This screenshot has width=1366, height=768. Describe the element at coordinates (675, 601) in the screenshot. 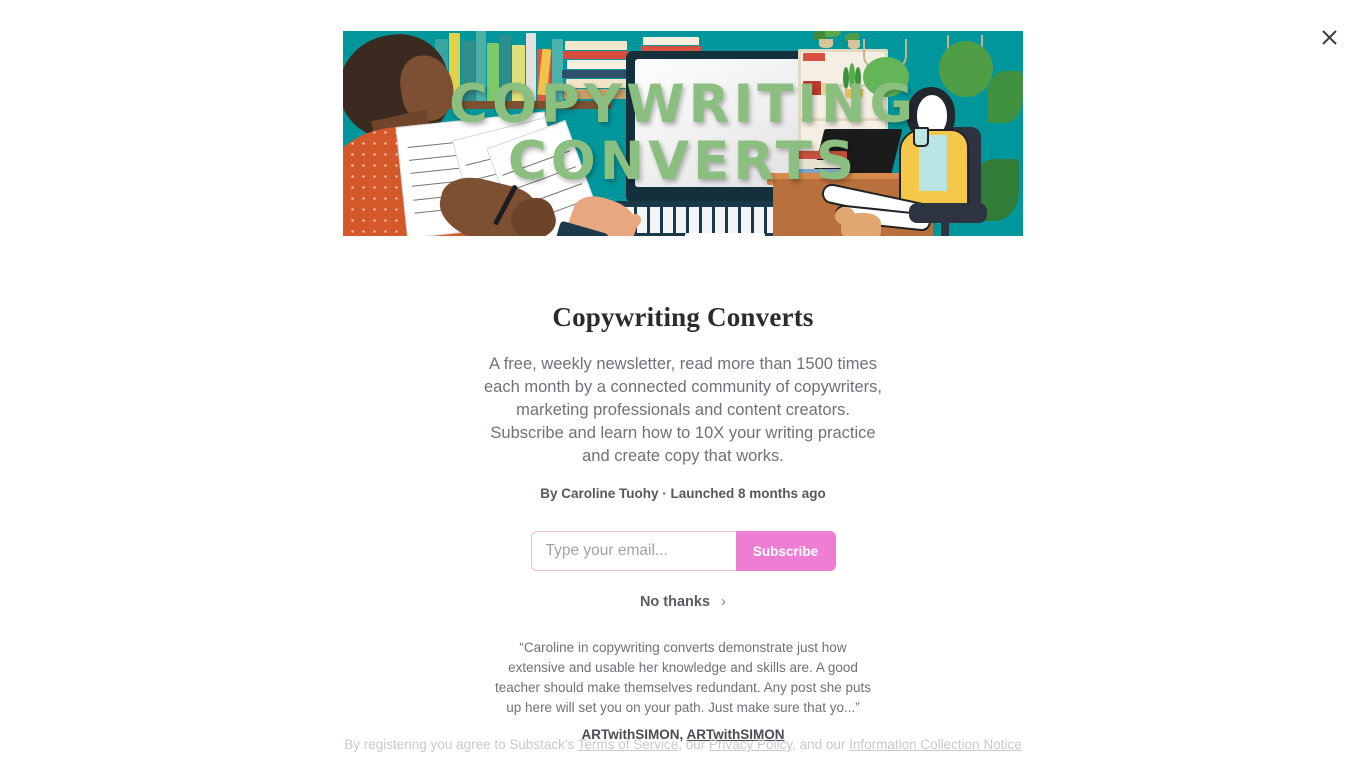

I see `no-thanks-label: No thanks` at that location.